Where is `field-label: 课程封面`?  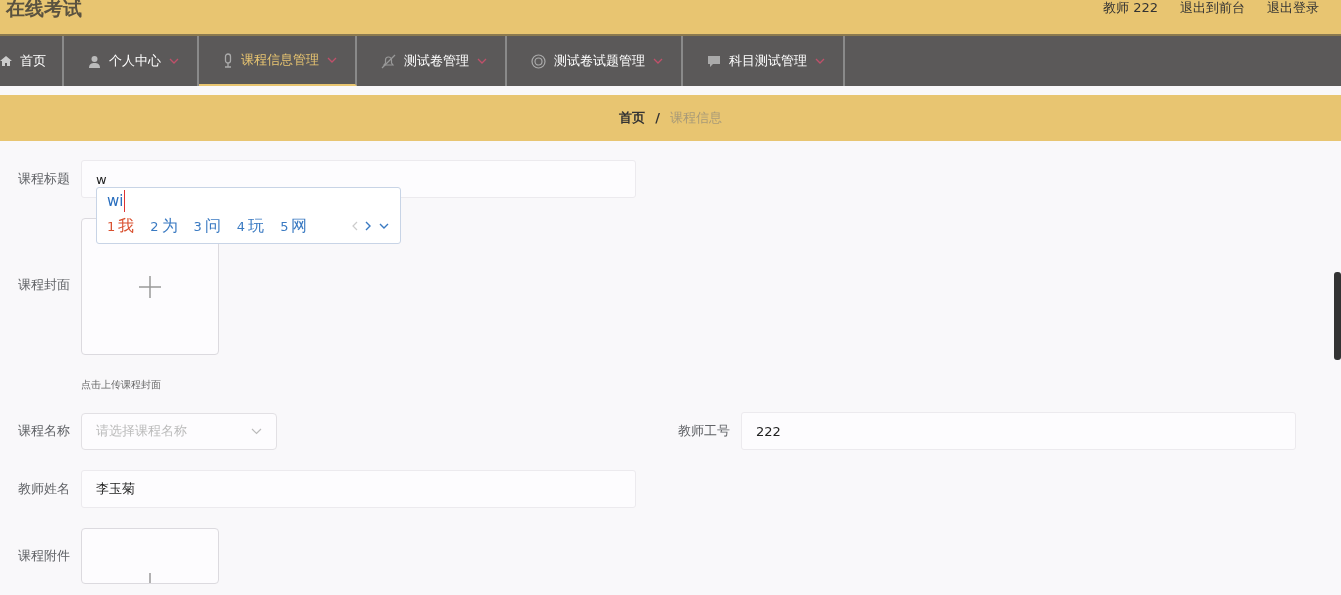 field-label: 课程封面 is located at coordinates (44, 285).